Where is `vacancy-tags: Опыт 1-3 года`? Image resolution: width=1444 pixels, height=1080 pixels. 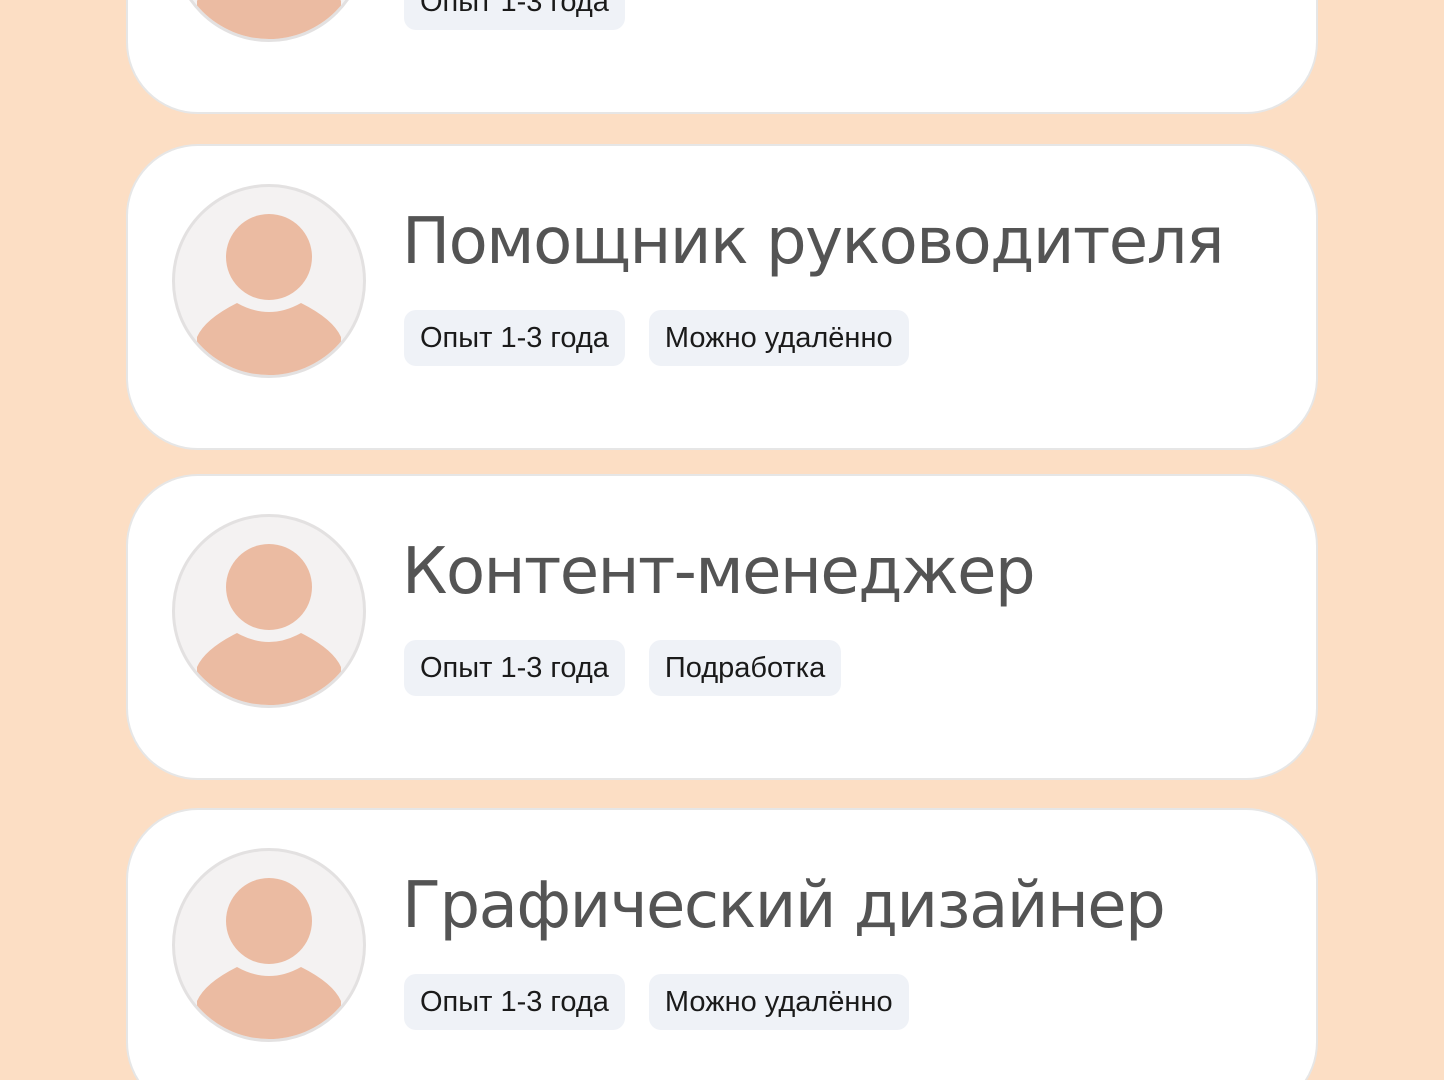 vacancy-tags: Опыт 1-3 года is located at coordinates (514, 15).